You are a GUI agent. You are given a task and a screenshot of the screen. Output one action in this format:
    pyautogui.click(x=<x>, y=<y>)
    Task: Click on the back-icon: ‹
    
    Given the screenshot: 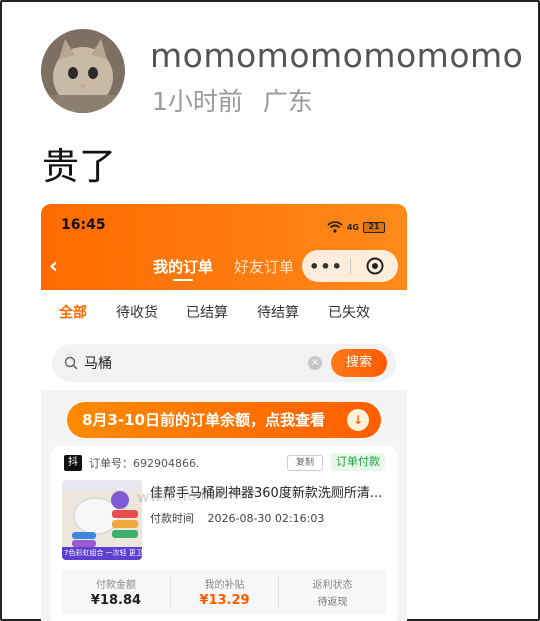 What is the action you would take?
    pyautogui.click(x=53, y=266)
    